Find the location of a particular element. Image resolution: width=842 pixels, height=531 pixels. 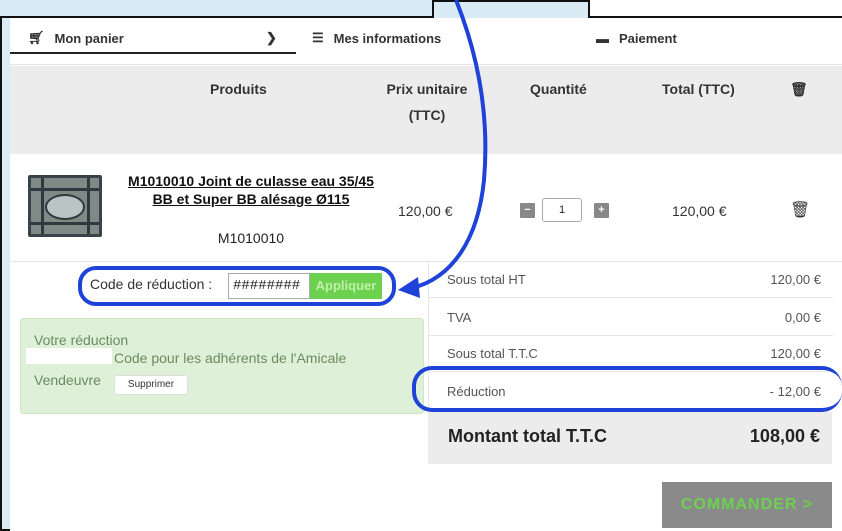

annotation-arrow is located at coordinates (443, 149).